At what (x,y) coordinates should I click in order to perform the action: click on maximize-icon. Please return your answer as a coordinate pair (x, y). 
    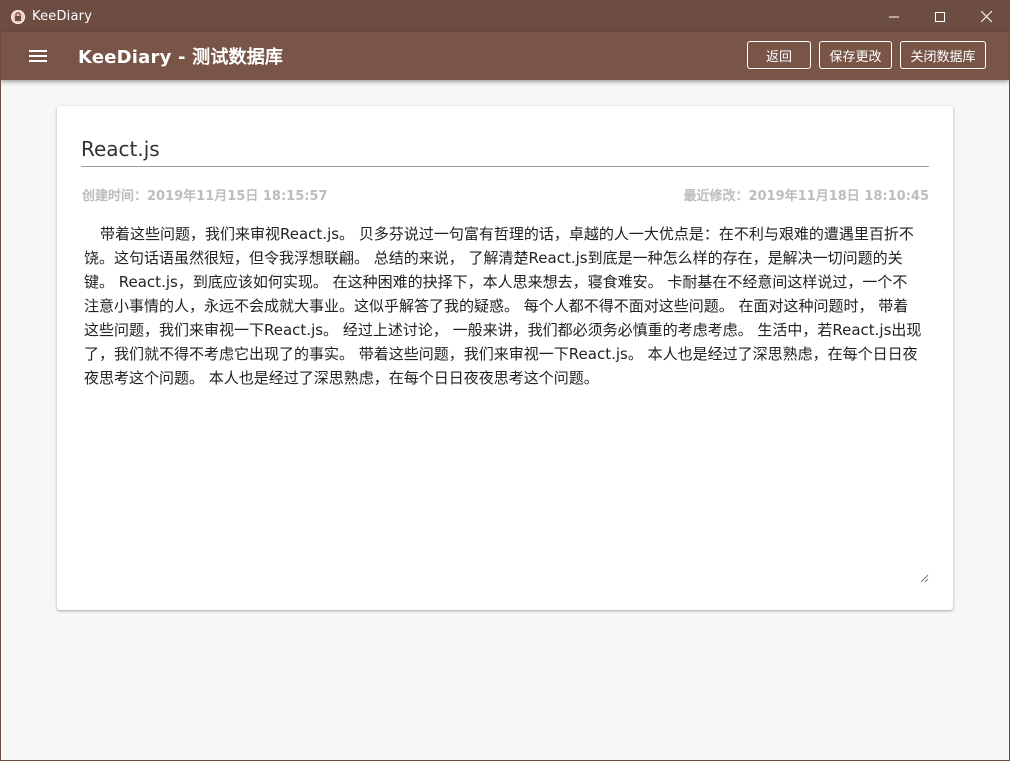
    Looking at the image, I should click on (940, 16).